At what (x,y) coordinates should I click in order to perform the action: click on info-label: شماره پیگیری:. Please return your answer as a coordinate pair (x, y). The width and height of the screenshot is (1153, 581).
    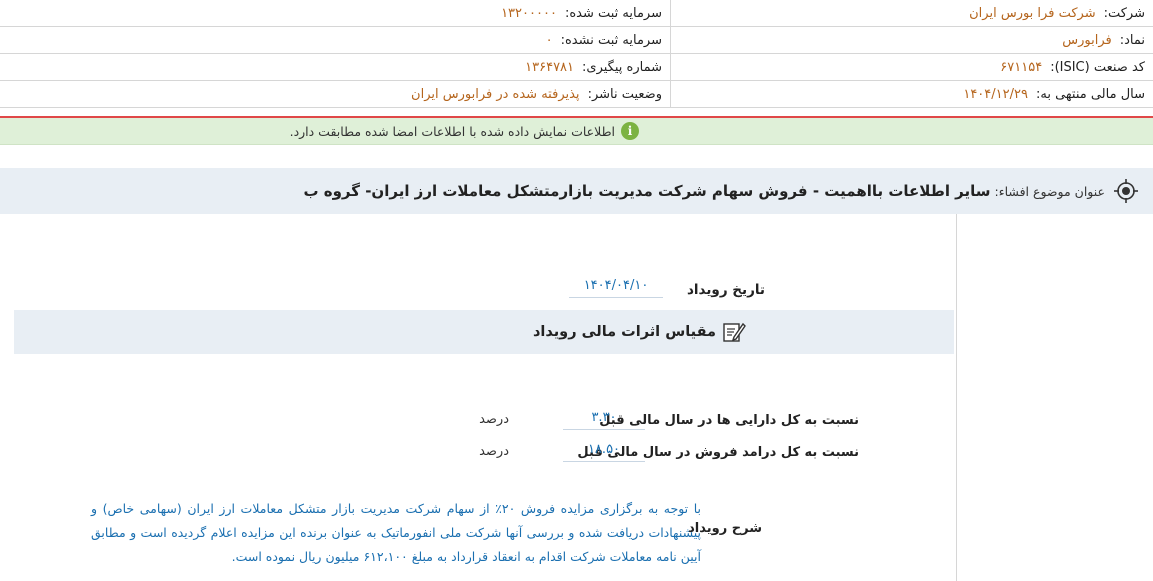
    Looking at the image, I should click on (622, 67).